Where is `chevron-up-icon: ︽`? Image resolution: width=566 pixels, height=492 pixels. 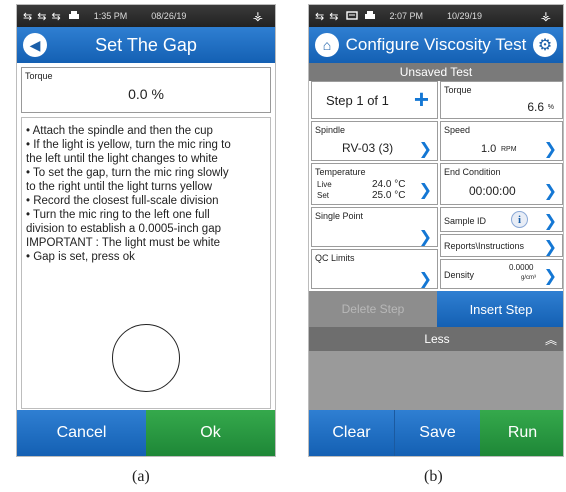 chevron-up-icon: ︽ is located at coordinates (550, 340).